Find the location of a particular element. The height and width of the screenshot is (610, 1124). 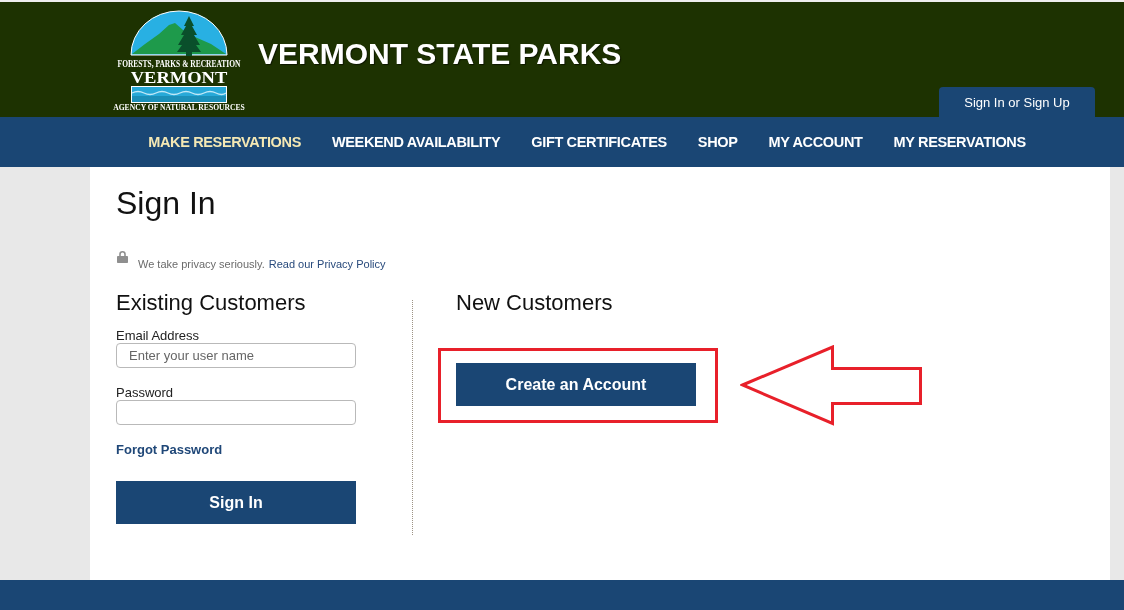

nav-link: MY RESERVATIONS is located at coordinates (959, 142).